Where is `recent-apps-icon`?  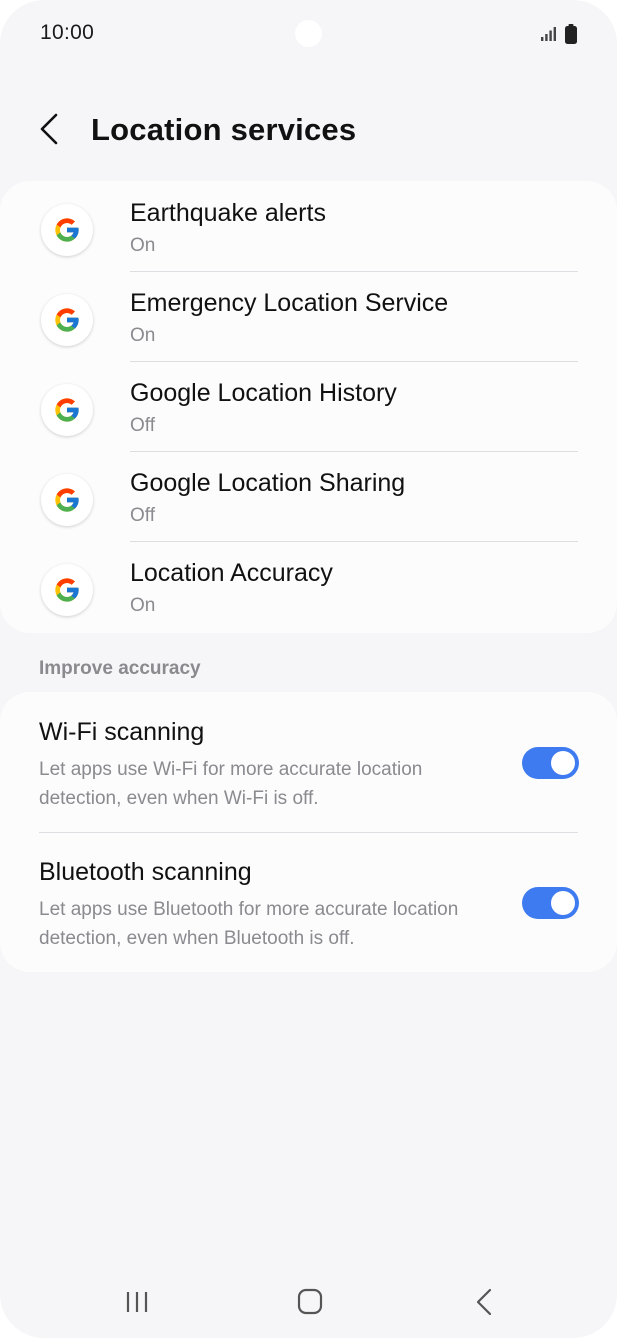
recent-apps-icon is located at coordinates (137, 1302).